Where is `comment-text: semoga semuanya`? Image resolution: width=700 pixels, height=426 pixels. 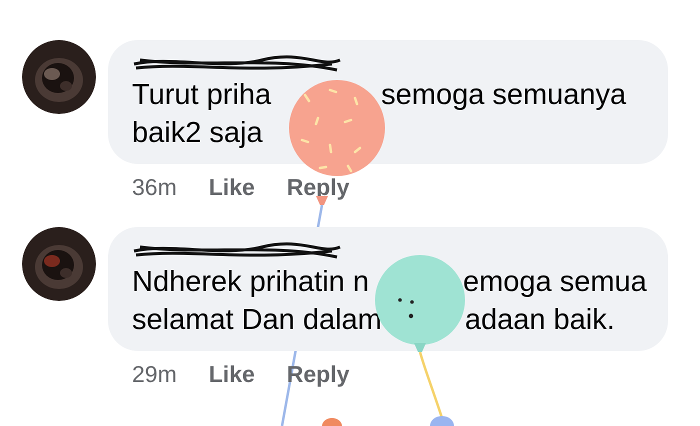
comment-text: semoga semuanya is located at coordinates (503, 95).